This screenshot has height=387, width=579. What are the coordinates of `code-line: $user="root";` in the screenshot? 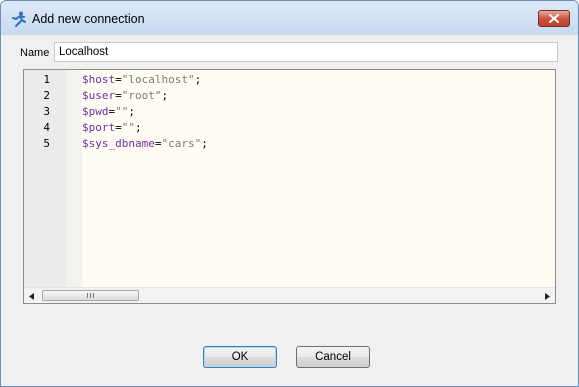 It's located at (125, 95).